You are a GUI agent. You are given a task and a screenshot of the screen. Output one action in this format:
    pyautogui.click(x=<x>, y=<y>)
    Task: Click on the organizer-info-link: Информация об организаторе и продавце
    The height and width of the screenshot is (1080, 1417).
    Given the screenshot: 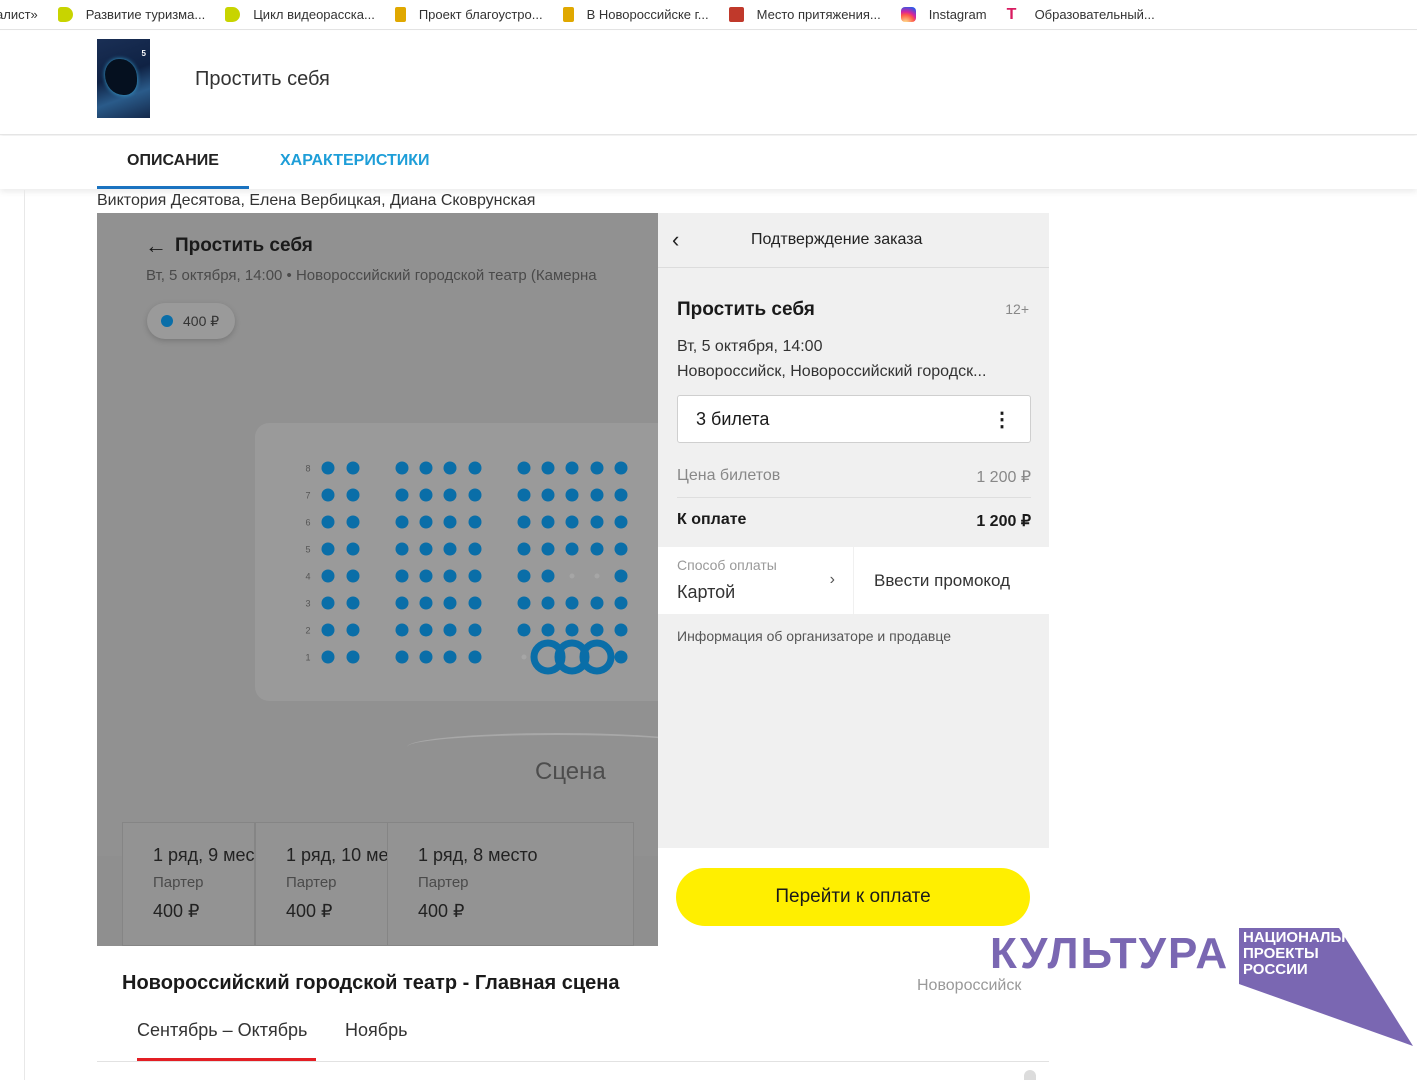 What is the action you would take?
    pyautogui.click(x=814, y=636)
    